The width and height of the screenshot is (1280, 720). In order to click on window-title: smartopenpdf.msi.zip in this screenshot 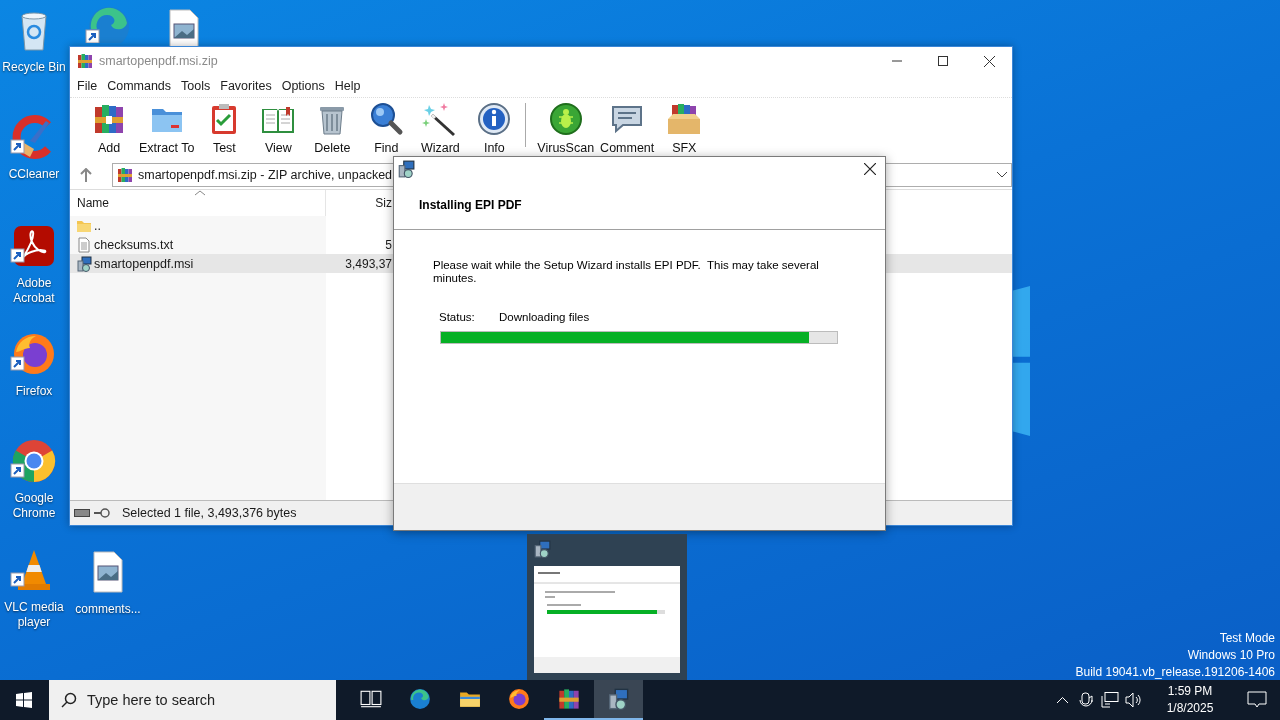, I will do `click(158, 61)`.